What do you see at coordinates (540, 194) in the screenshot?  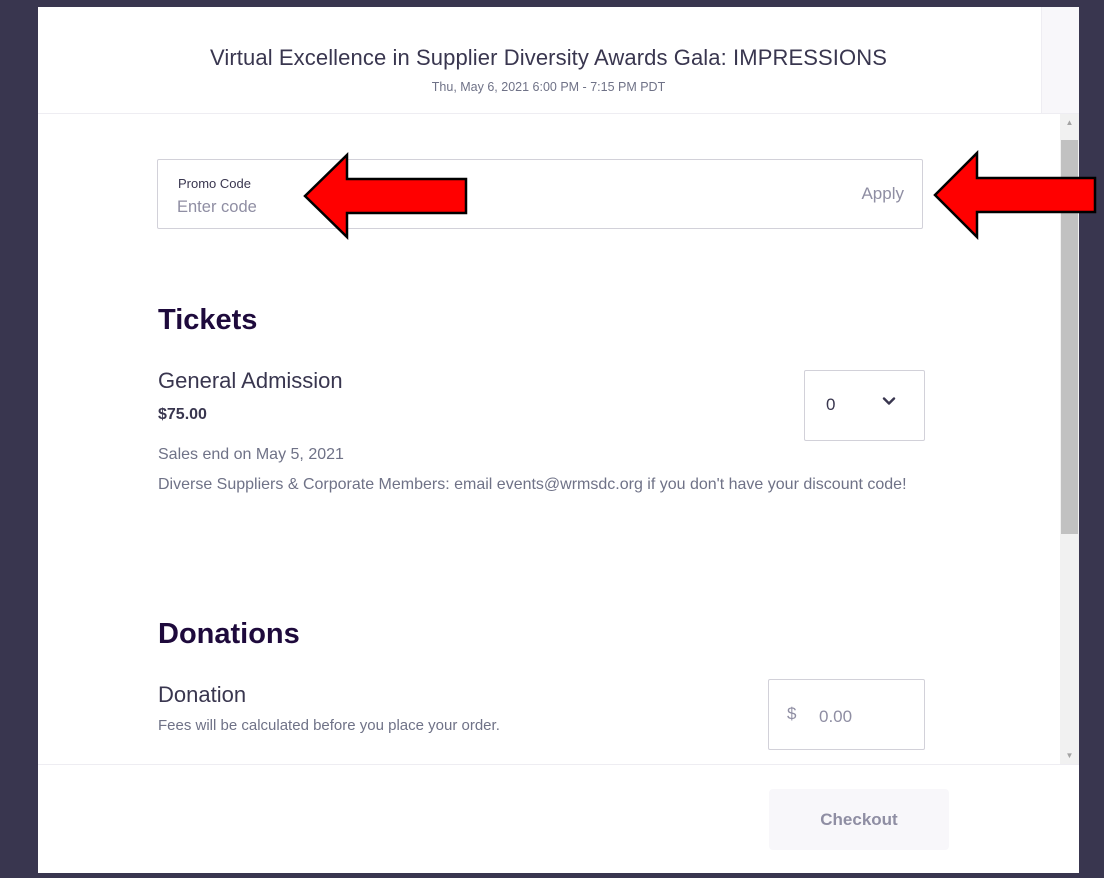 I see `promo-code-field: Promo Code Apply` at bounding box center [540, 194].